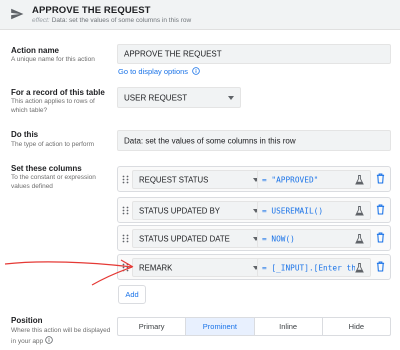 Image resolution: width=400 pixels, height=350 pixels. What do you see at coordinates (278, 238) in the screenshot?
I see `expression-value: = NOW()` at bounding box center [278, 238].